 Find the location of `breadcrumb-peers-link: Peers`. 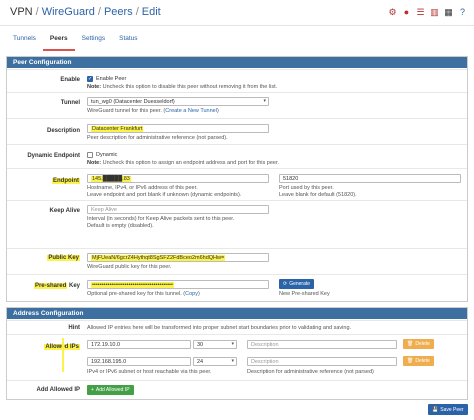

breadcrumb-peers-link: Peers is located at coordinates (118, 12).